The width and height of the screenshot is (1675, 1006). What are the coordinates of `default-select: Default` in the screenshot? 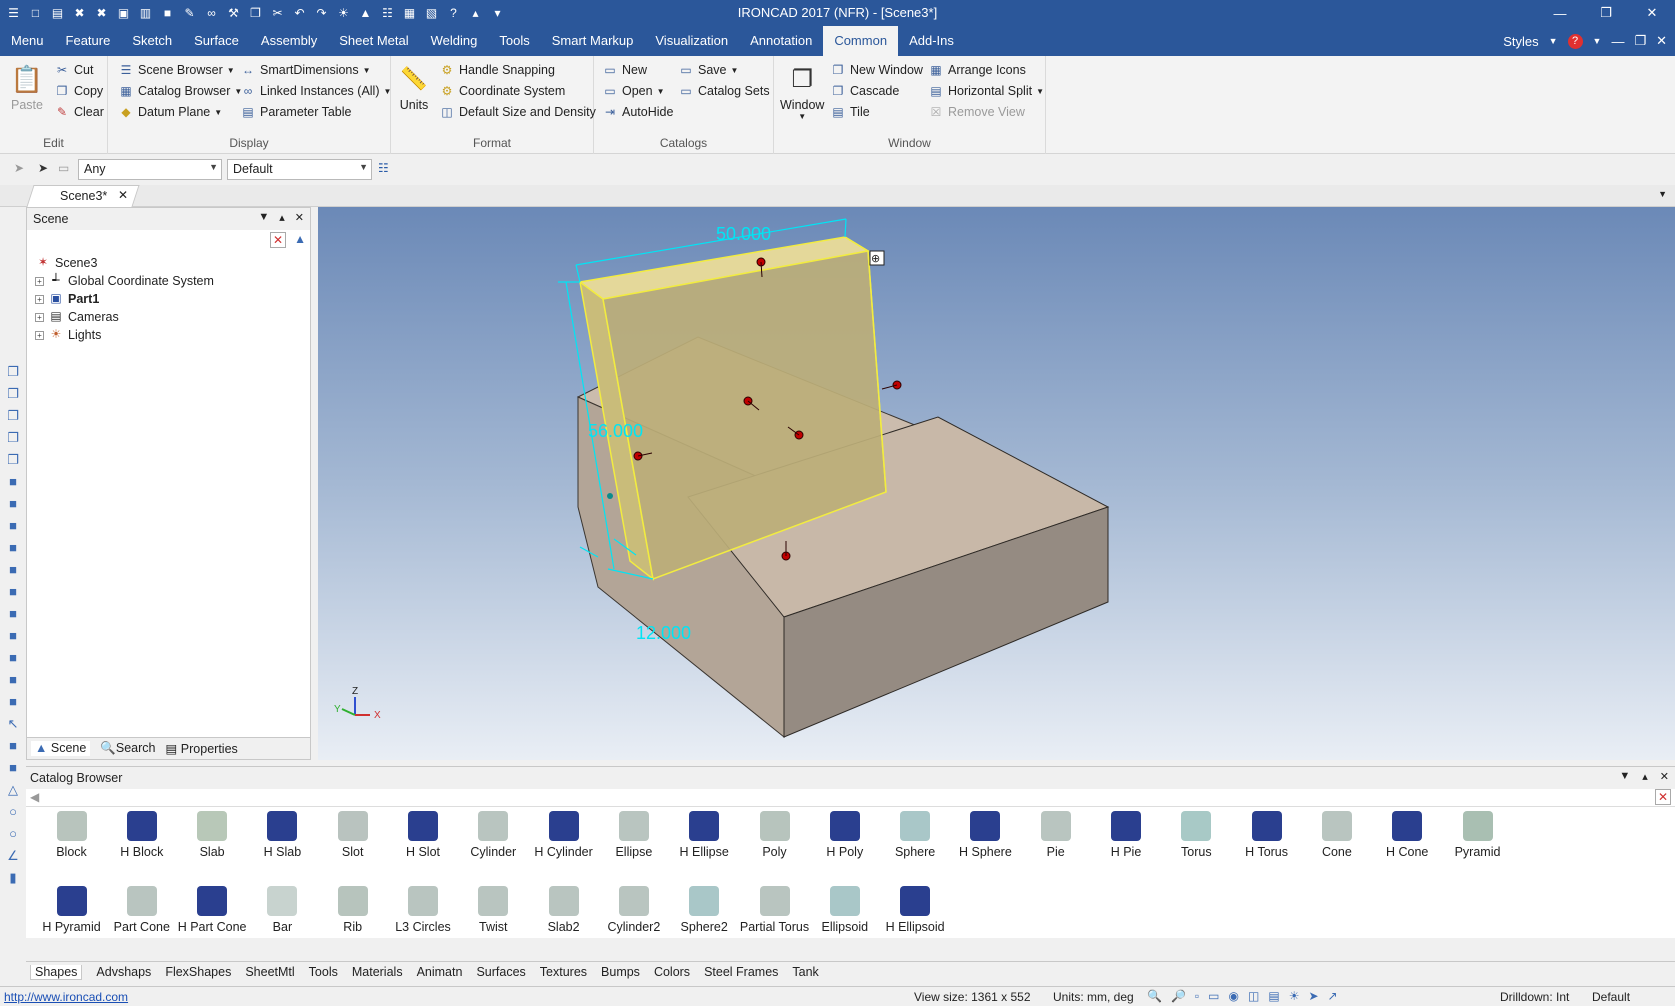 It's located at (1611, 997).